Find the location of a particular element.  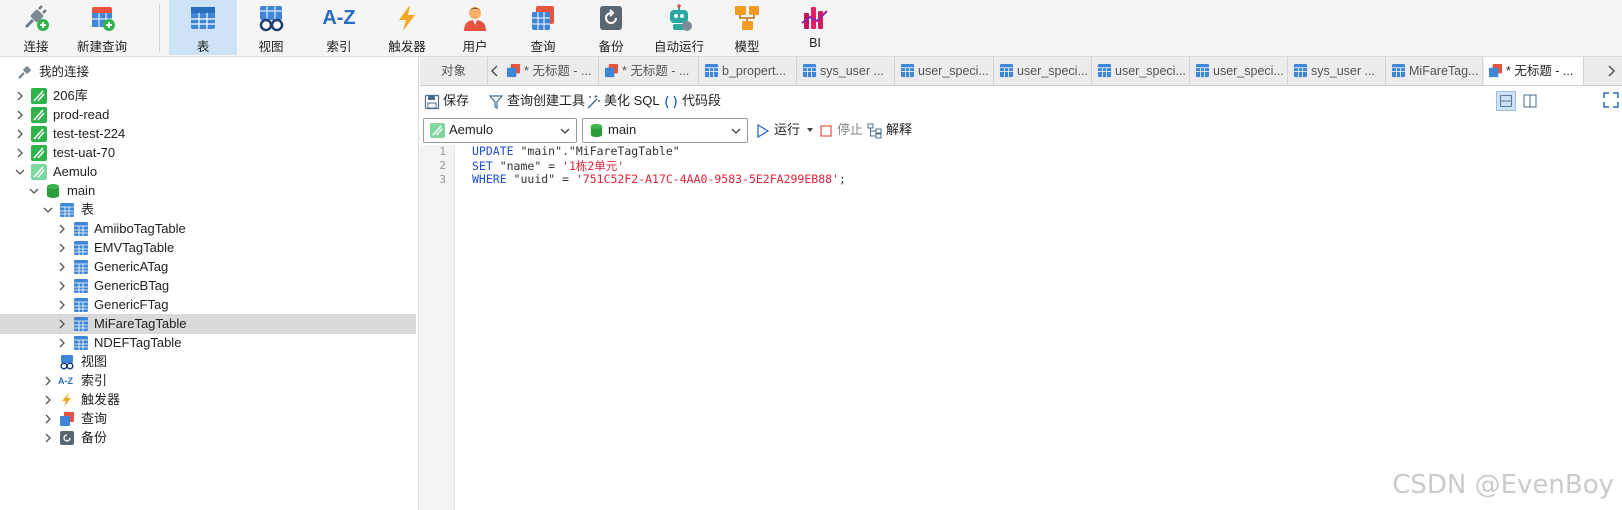

trigger-button: 触发器 is located at coordinates (407, 27).